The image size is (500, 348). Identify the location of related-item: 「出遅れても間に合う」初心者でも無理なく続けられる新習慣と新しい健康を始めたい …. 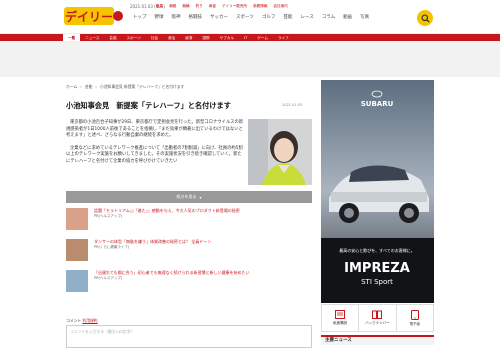
(189, 283).